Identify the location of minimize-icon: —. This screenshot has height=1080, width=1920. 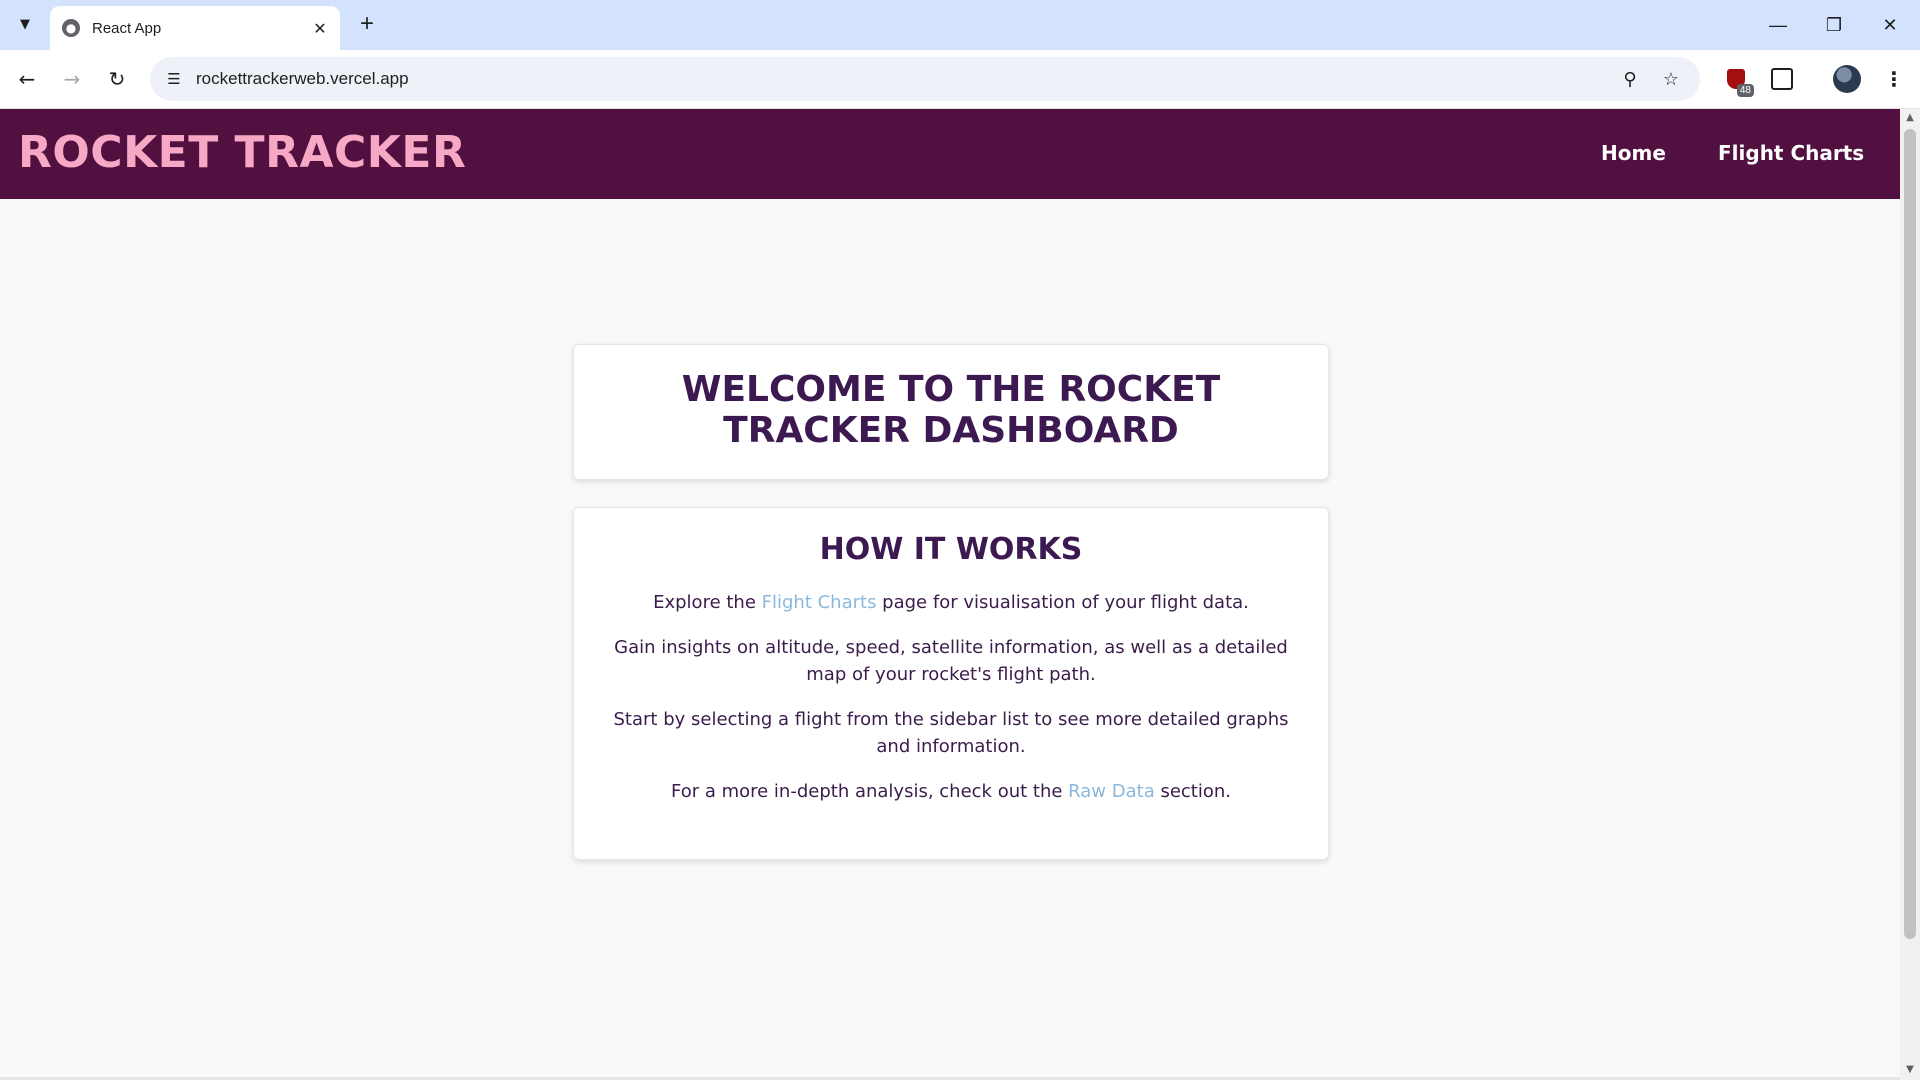
(1778, 25).